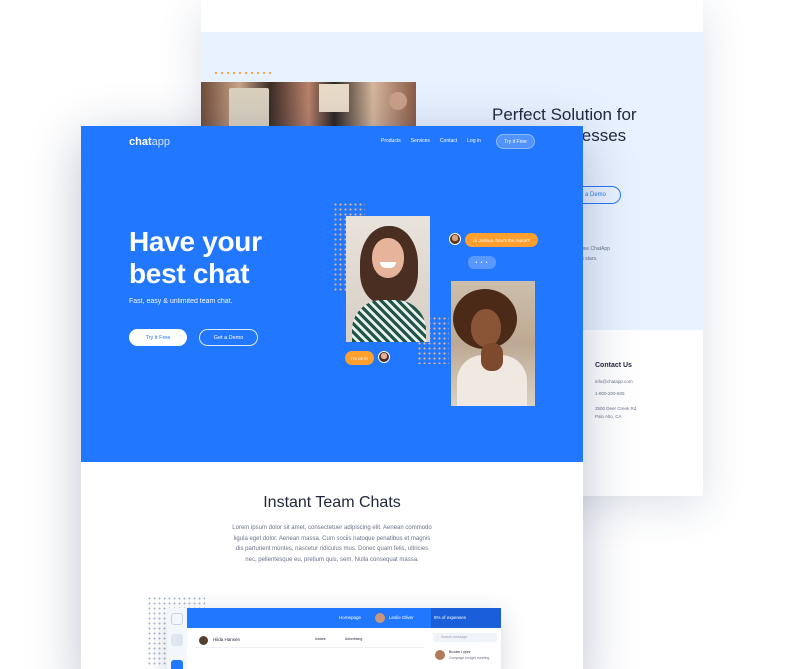 Image resolution: width=785 pixels, height=669 pixels. I want to click on back-dots-decoration, so click(243, 74).